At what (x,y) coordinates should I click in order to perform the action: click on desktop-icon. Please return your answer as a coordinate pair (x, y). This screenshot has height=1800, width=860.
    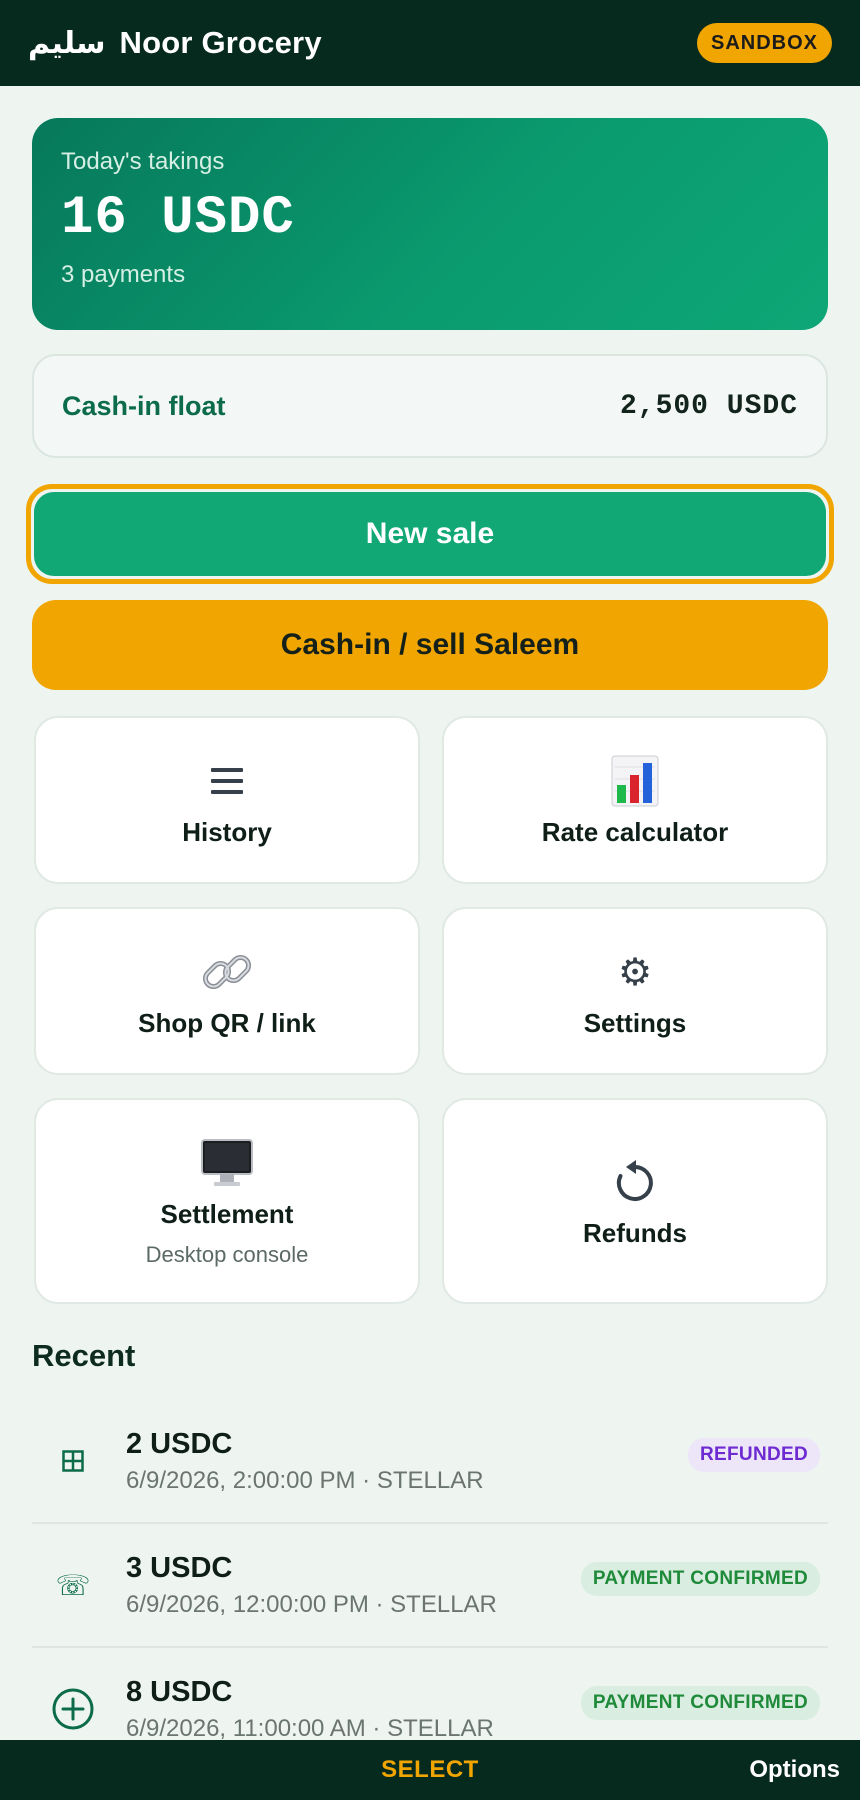
    Looking at the image, I should click on (227, 1163).